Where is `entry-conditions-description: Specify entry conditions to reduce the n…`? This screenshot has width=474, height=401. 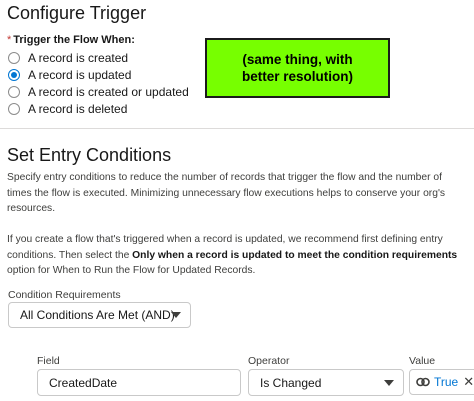 entry-conditions-description: Specify entry conditions to reduce the n… is located at coordinates (226, 193).